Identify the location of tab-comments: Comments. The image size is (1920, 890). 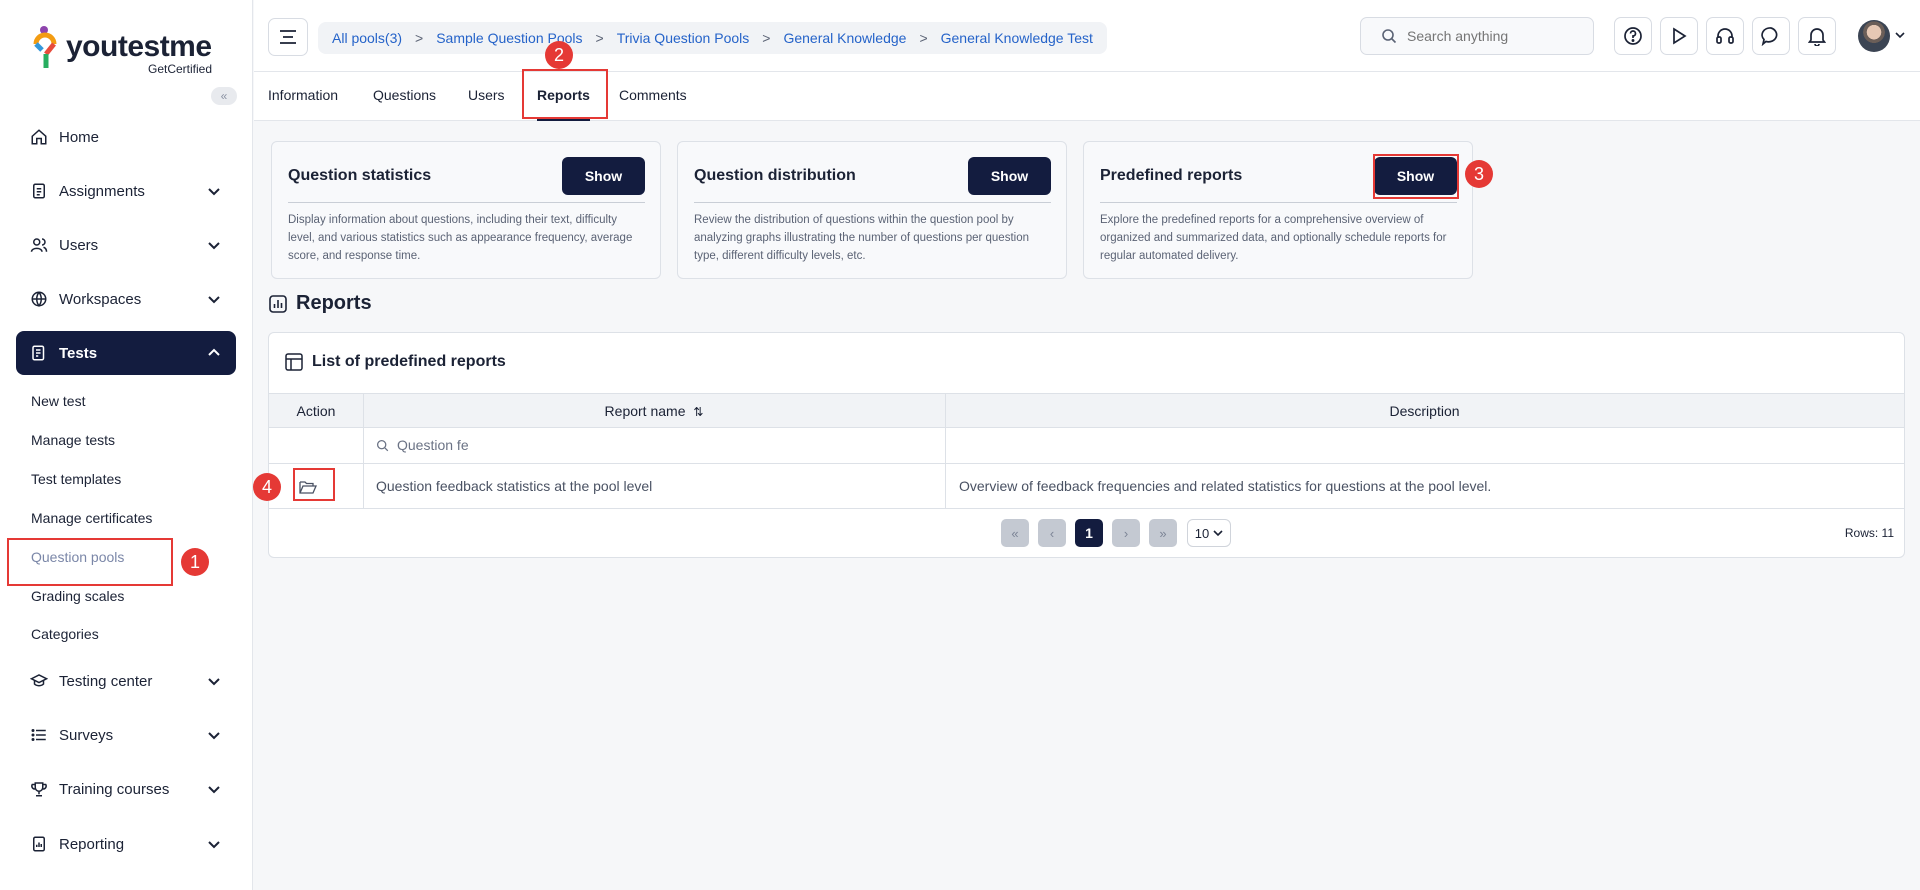
(653, 96).